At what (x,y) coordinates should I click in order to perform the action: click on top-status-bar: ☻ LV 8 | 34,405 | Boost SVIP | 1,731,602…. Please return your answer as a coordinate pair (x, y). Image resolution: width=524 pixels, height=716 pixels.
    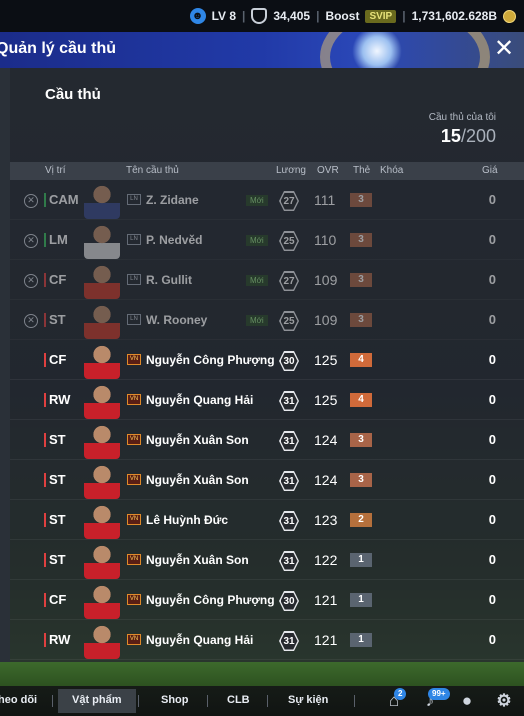
    Looking at the image, I should click on (262, 16).